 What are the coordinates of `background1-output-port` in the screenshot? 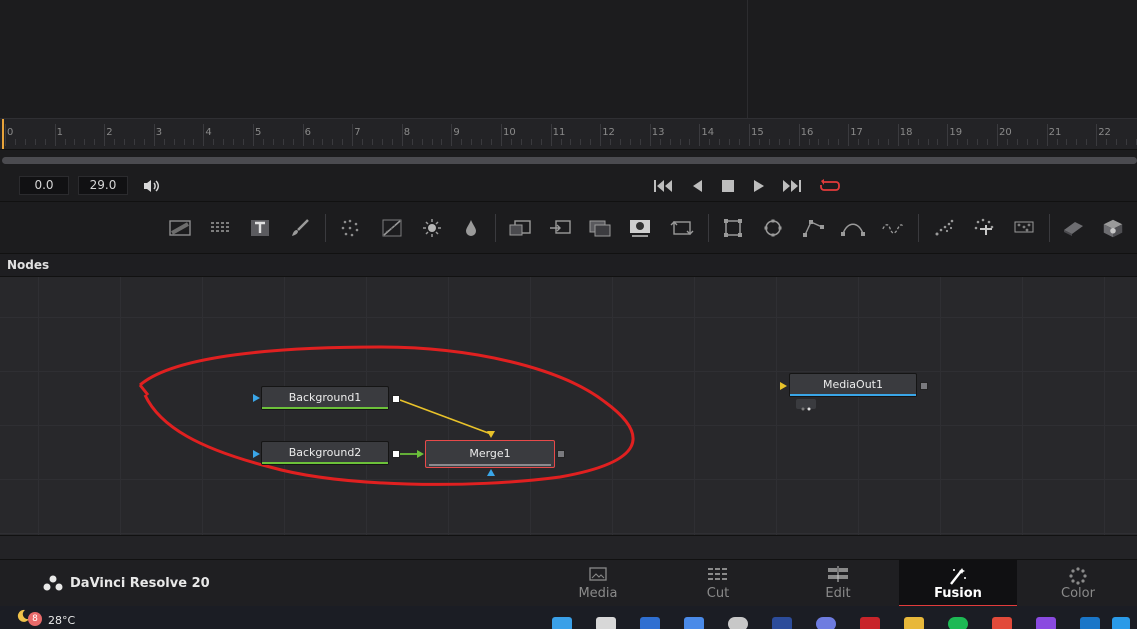 It's located at (396, 399).